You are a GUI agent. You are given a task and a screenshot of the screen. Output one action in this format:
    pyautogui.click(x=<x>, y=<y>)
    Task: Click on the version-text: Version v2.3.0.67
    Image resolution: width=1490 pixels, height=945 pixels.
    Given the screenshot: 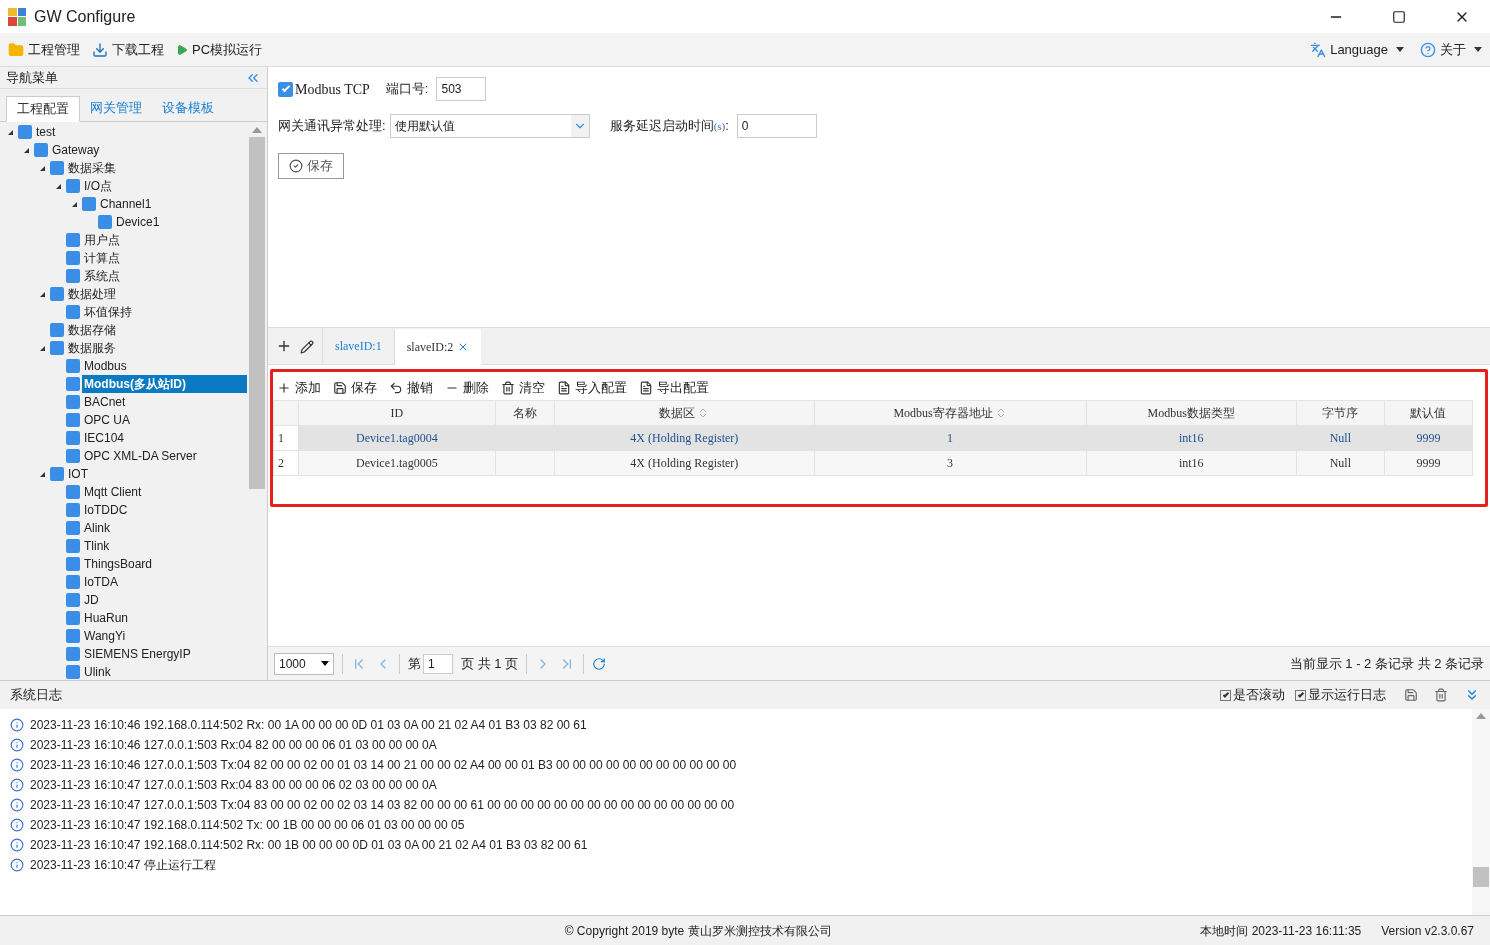 What is the action you would take?
    pyautogui.click(x=1427, y=931)
    